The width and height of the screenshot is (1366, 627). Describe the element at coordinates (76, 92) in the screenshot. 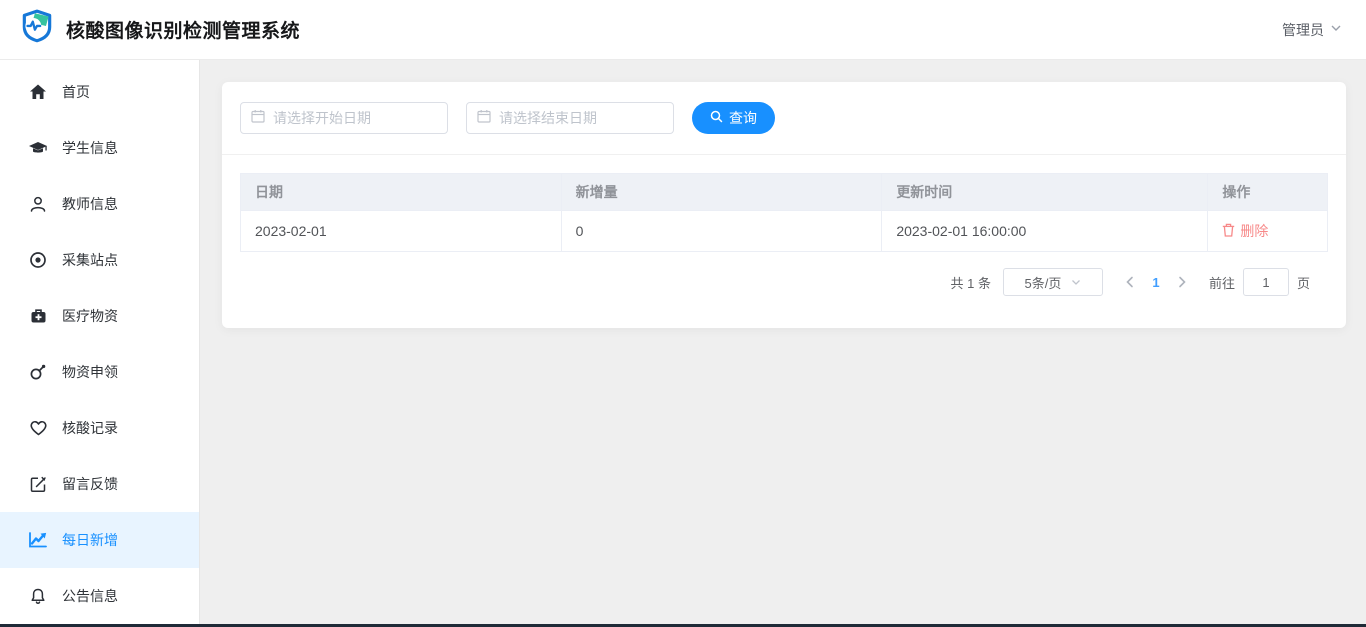

I see `sidebar-item-label: 首页` at that location.